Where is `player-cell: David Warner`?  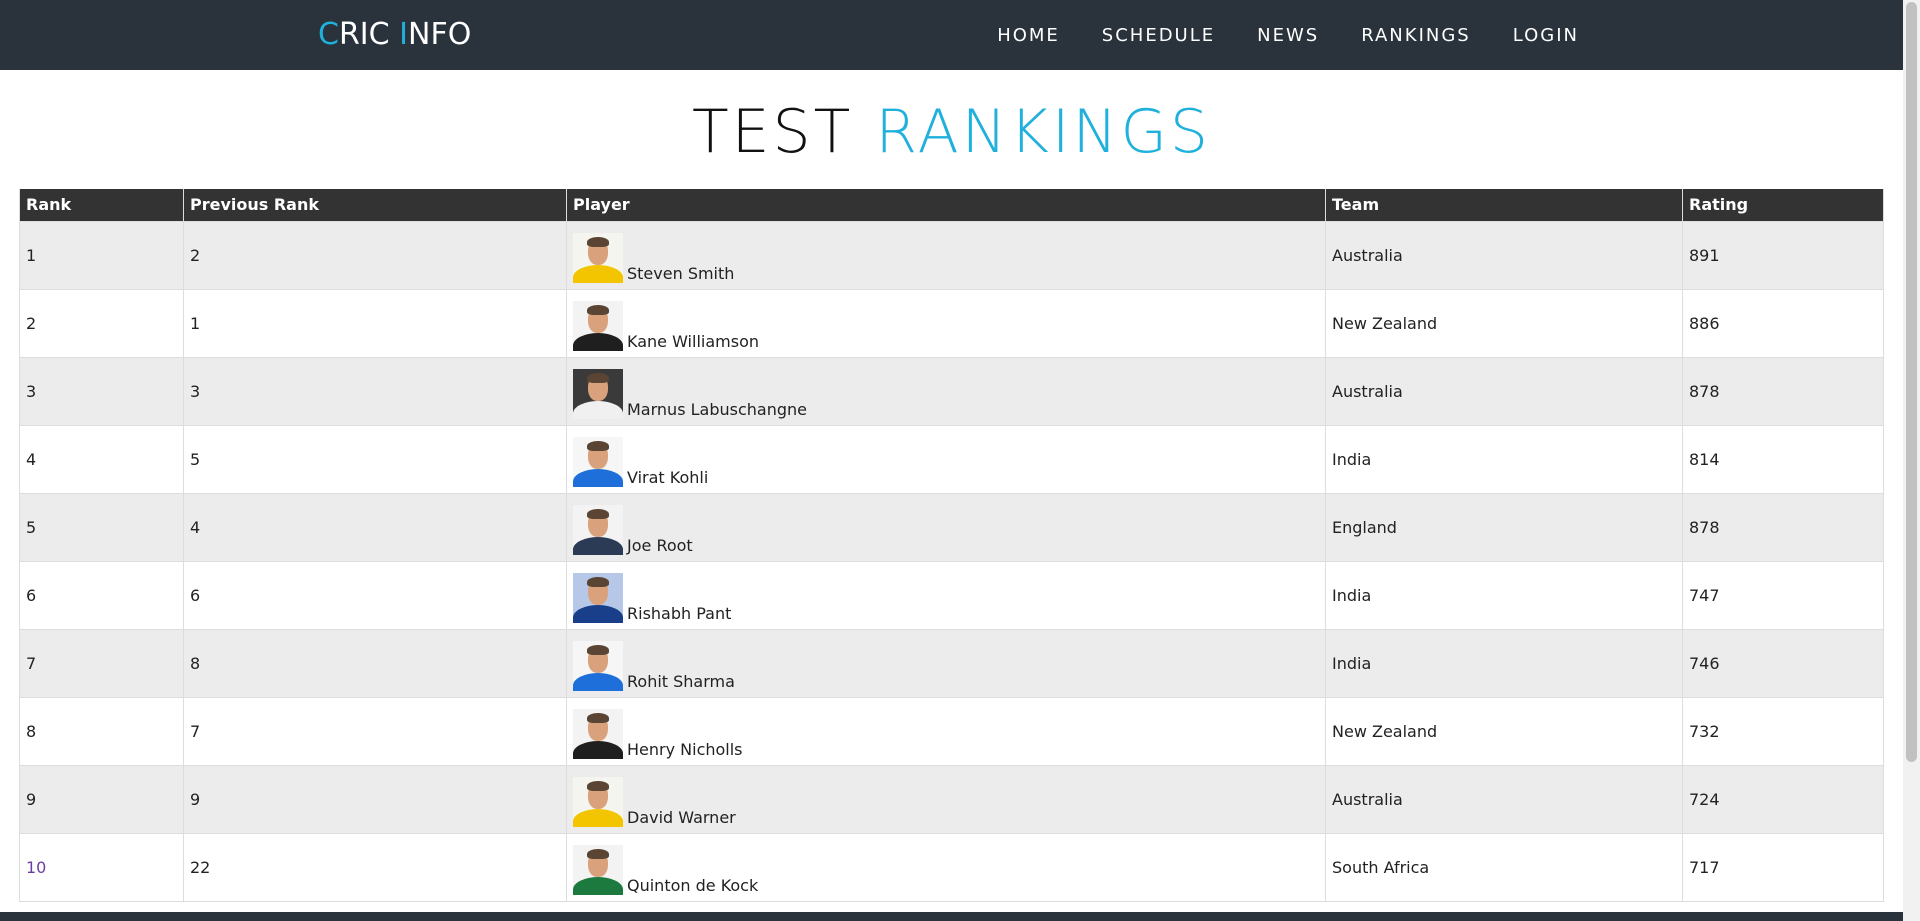
player-cell: David Warner is located at coordinates (946, 799).